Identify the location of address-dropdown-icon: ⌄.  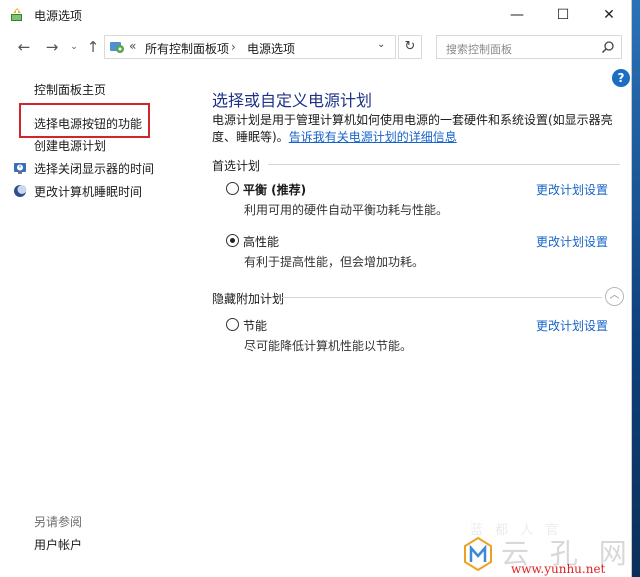
(381, 44).